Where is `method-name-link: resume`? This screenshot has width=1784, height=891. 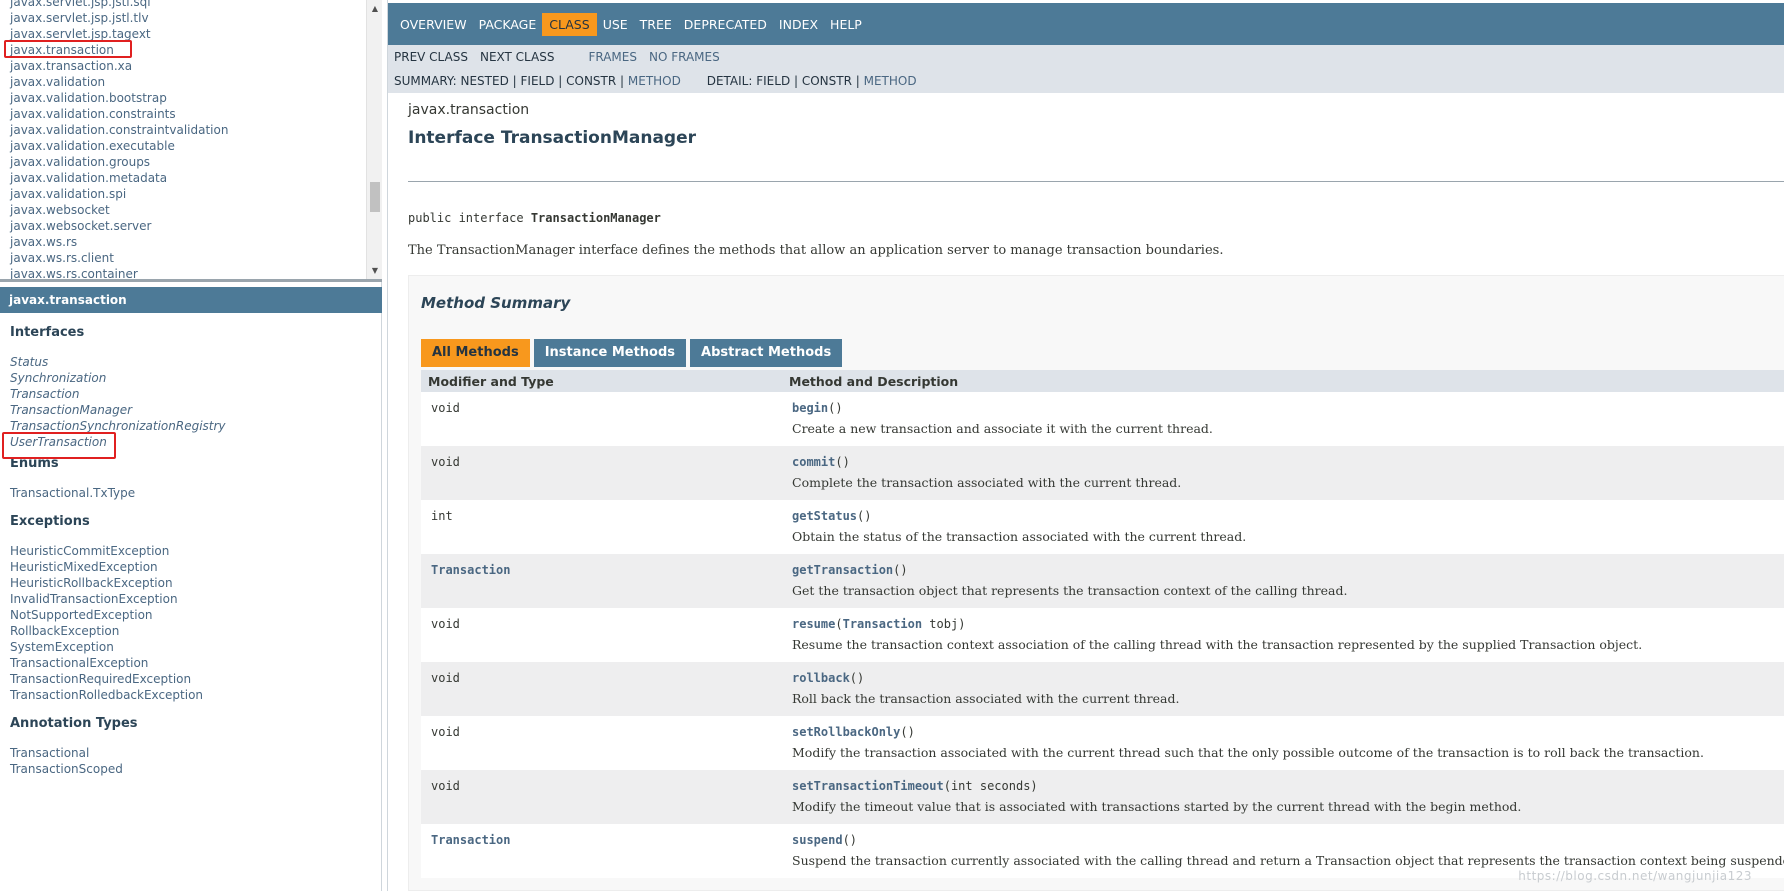 method-name-link: resume is located at coordinates (813, 624).